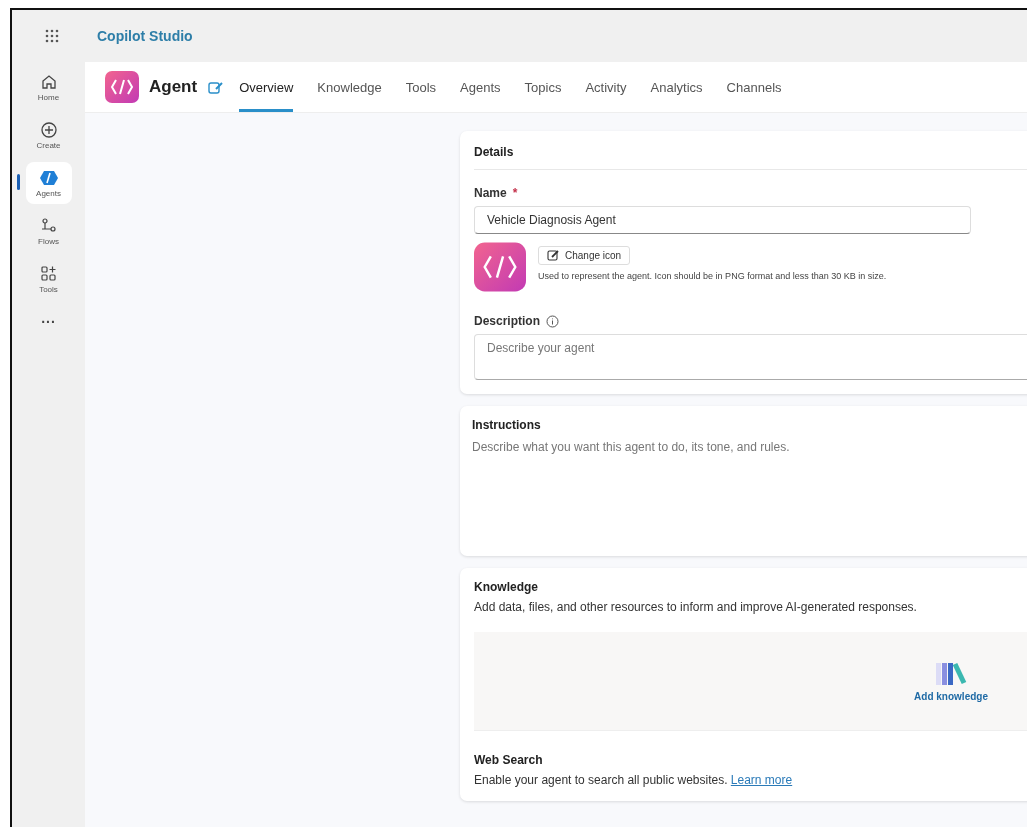 The height and width of the screenshot is (827, 1027). What do you see at coordinates (266, 87) in the screenshot?
I see `tab: Overview` at bounding box center [266, 87].